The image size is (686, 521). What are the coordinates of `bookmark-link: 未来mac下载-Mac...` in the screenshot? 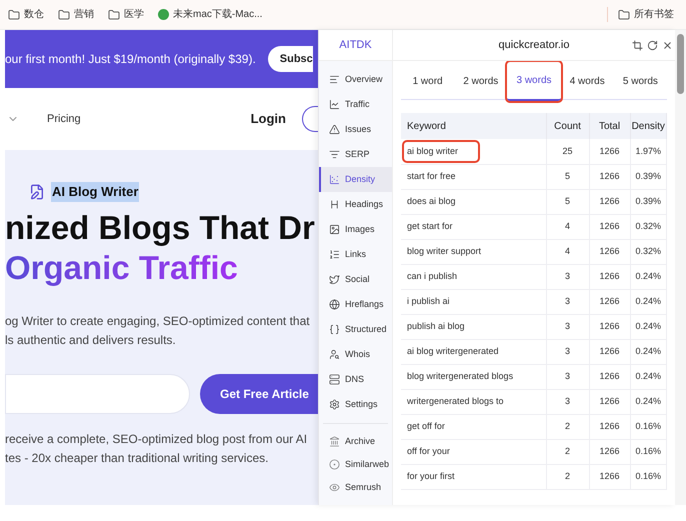 It's located at (217, 14).